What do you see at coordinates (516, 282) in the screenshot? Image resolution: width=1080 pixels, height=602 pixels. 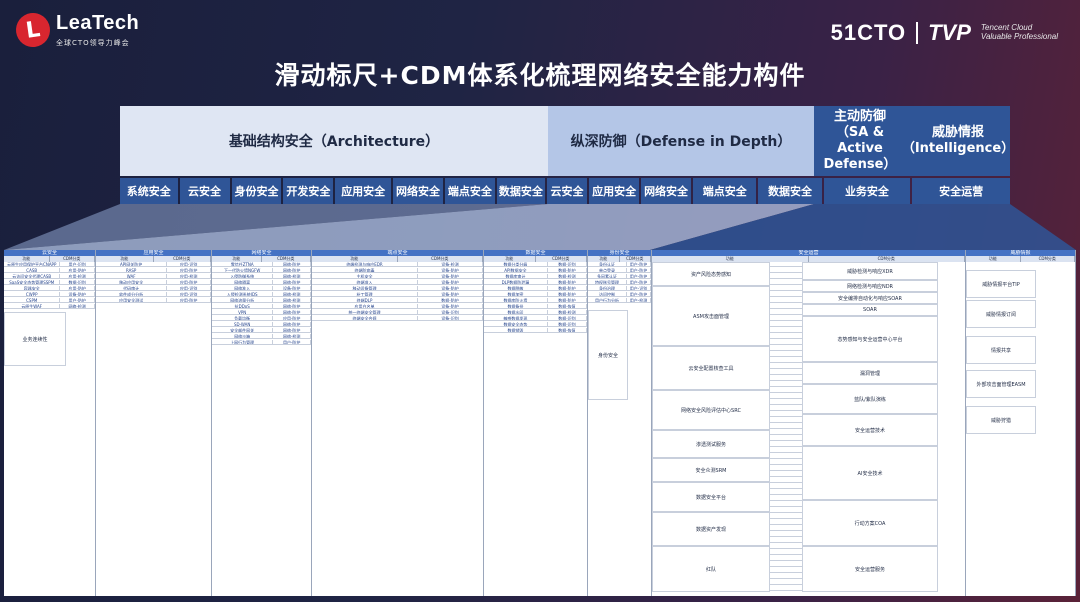 I see `row-function: DLP数据防泄漏` at bounding box center [516, 282].